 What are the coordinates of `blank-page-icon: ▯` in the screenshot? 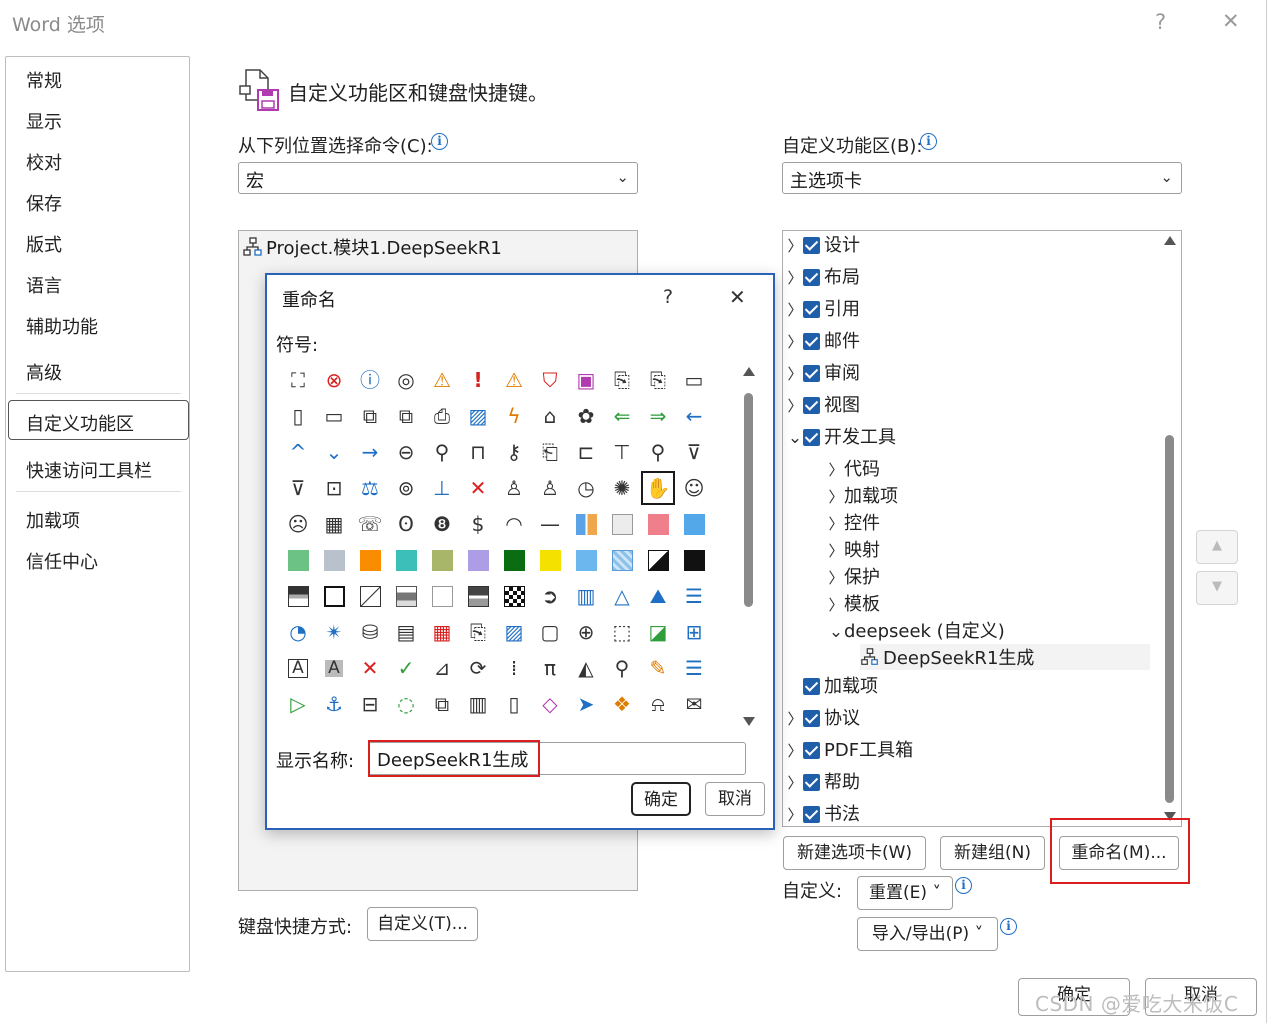 It's located at (298, 416).